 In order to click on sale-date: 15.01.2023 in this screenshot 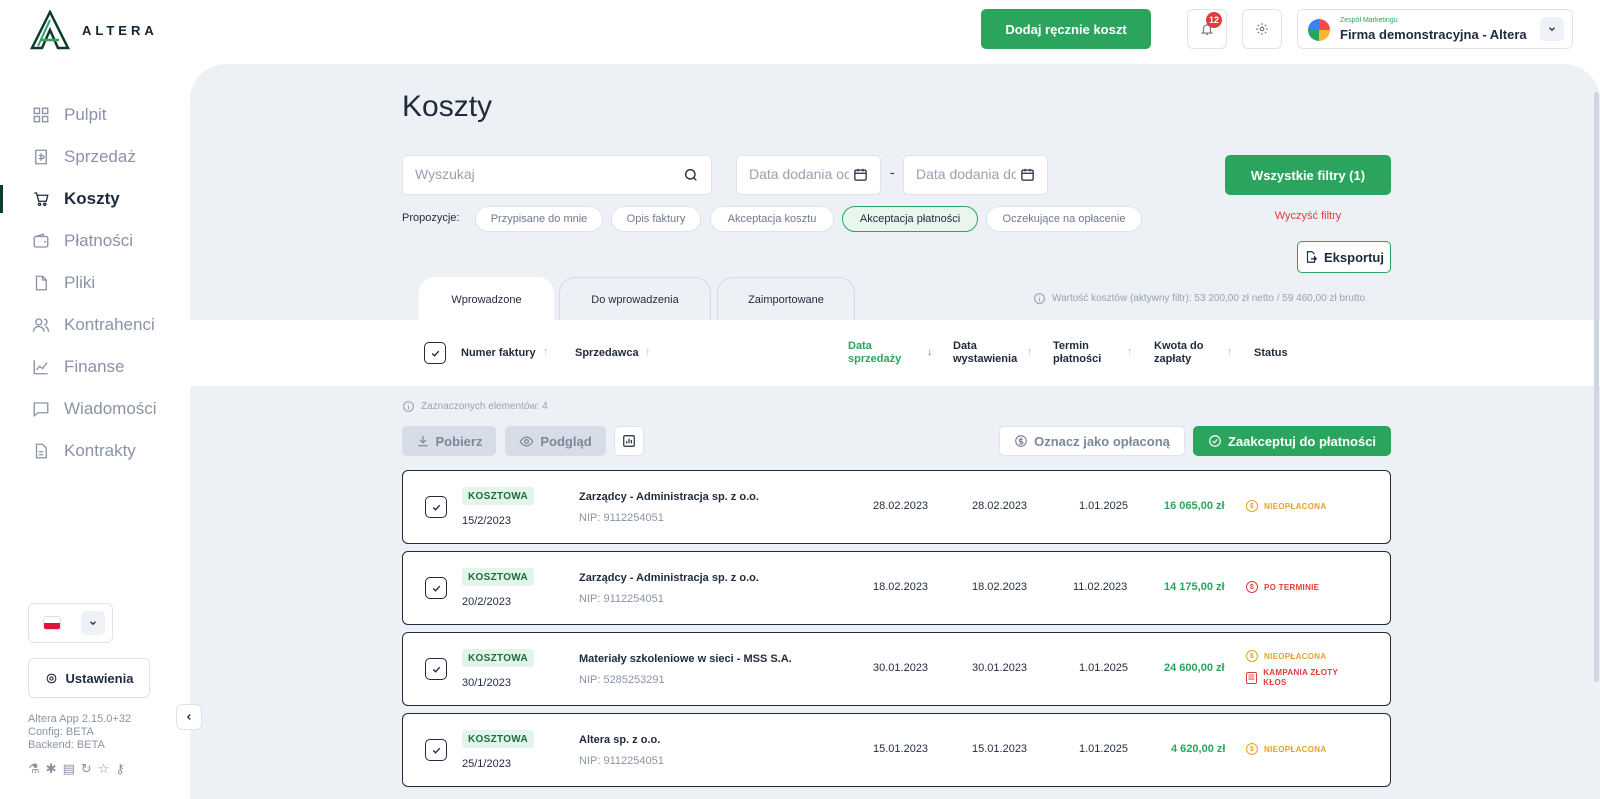, I will do `click(901, 749)`.